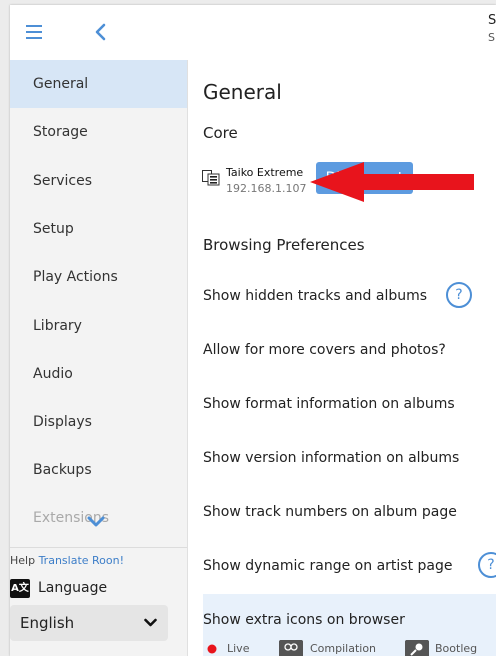 This screenshot has width=496, height=656. What do you see at coordinates (75, 277) in the screenshot?
I see `sidebar-item-label: Play Actions` at bounding box center [75, 277].